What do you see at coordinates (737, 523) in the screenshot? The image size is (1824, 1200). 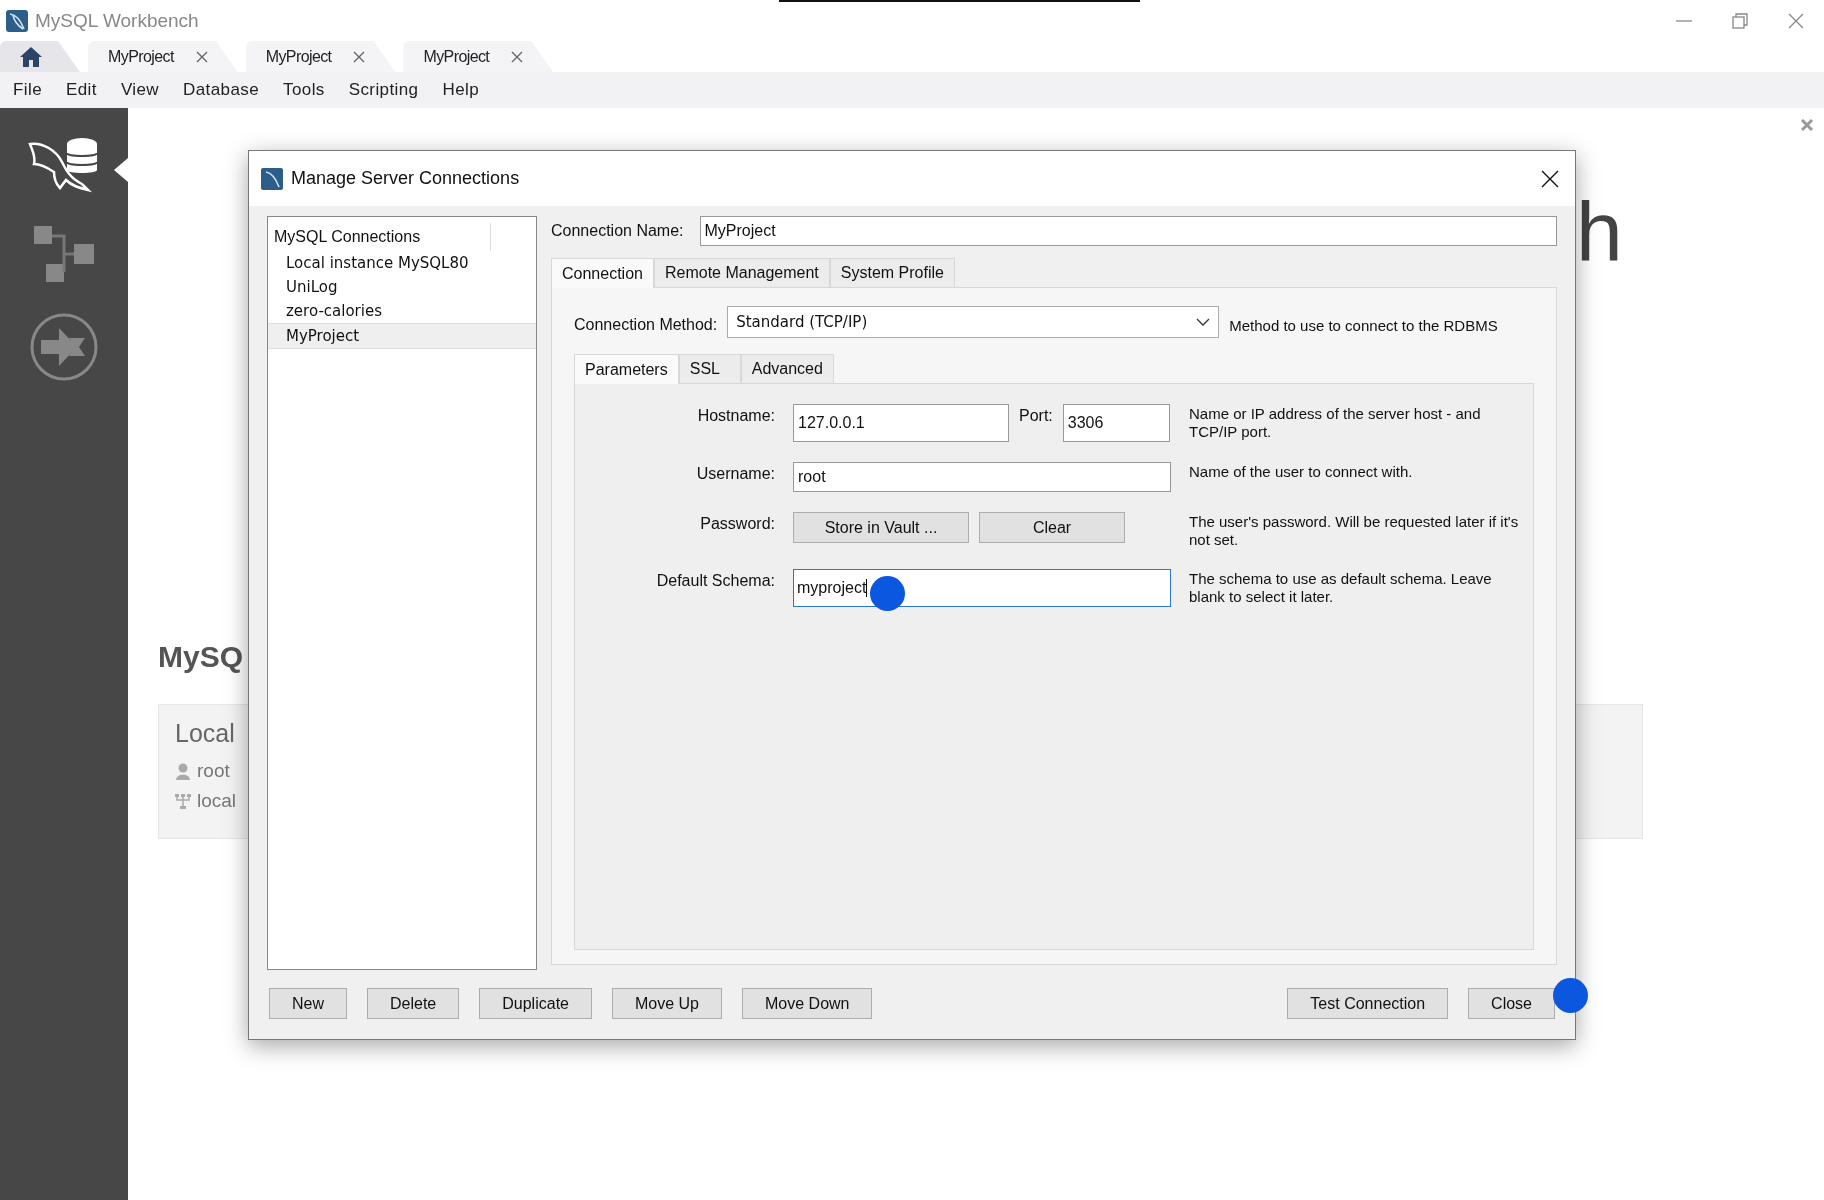 I see `field-label: Password:` at bounding box center [737, 523].